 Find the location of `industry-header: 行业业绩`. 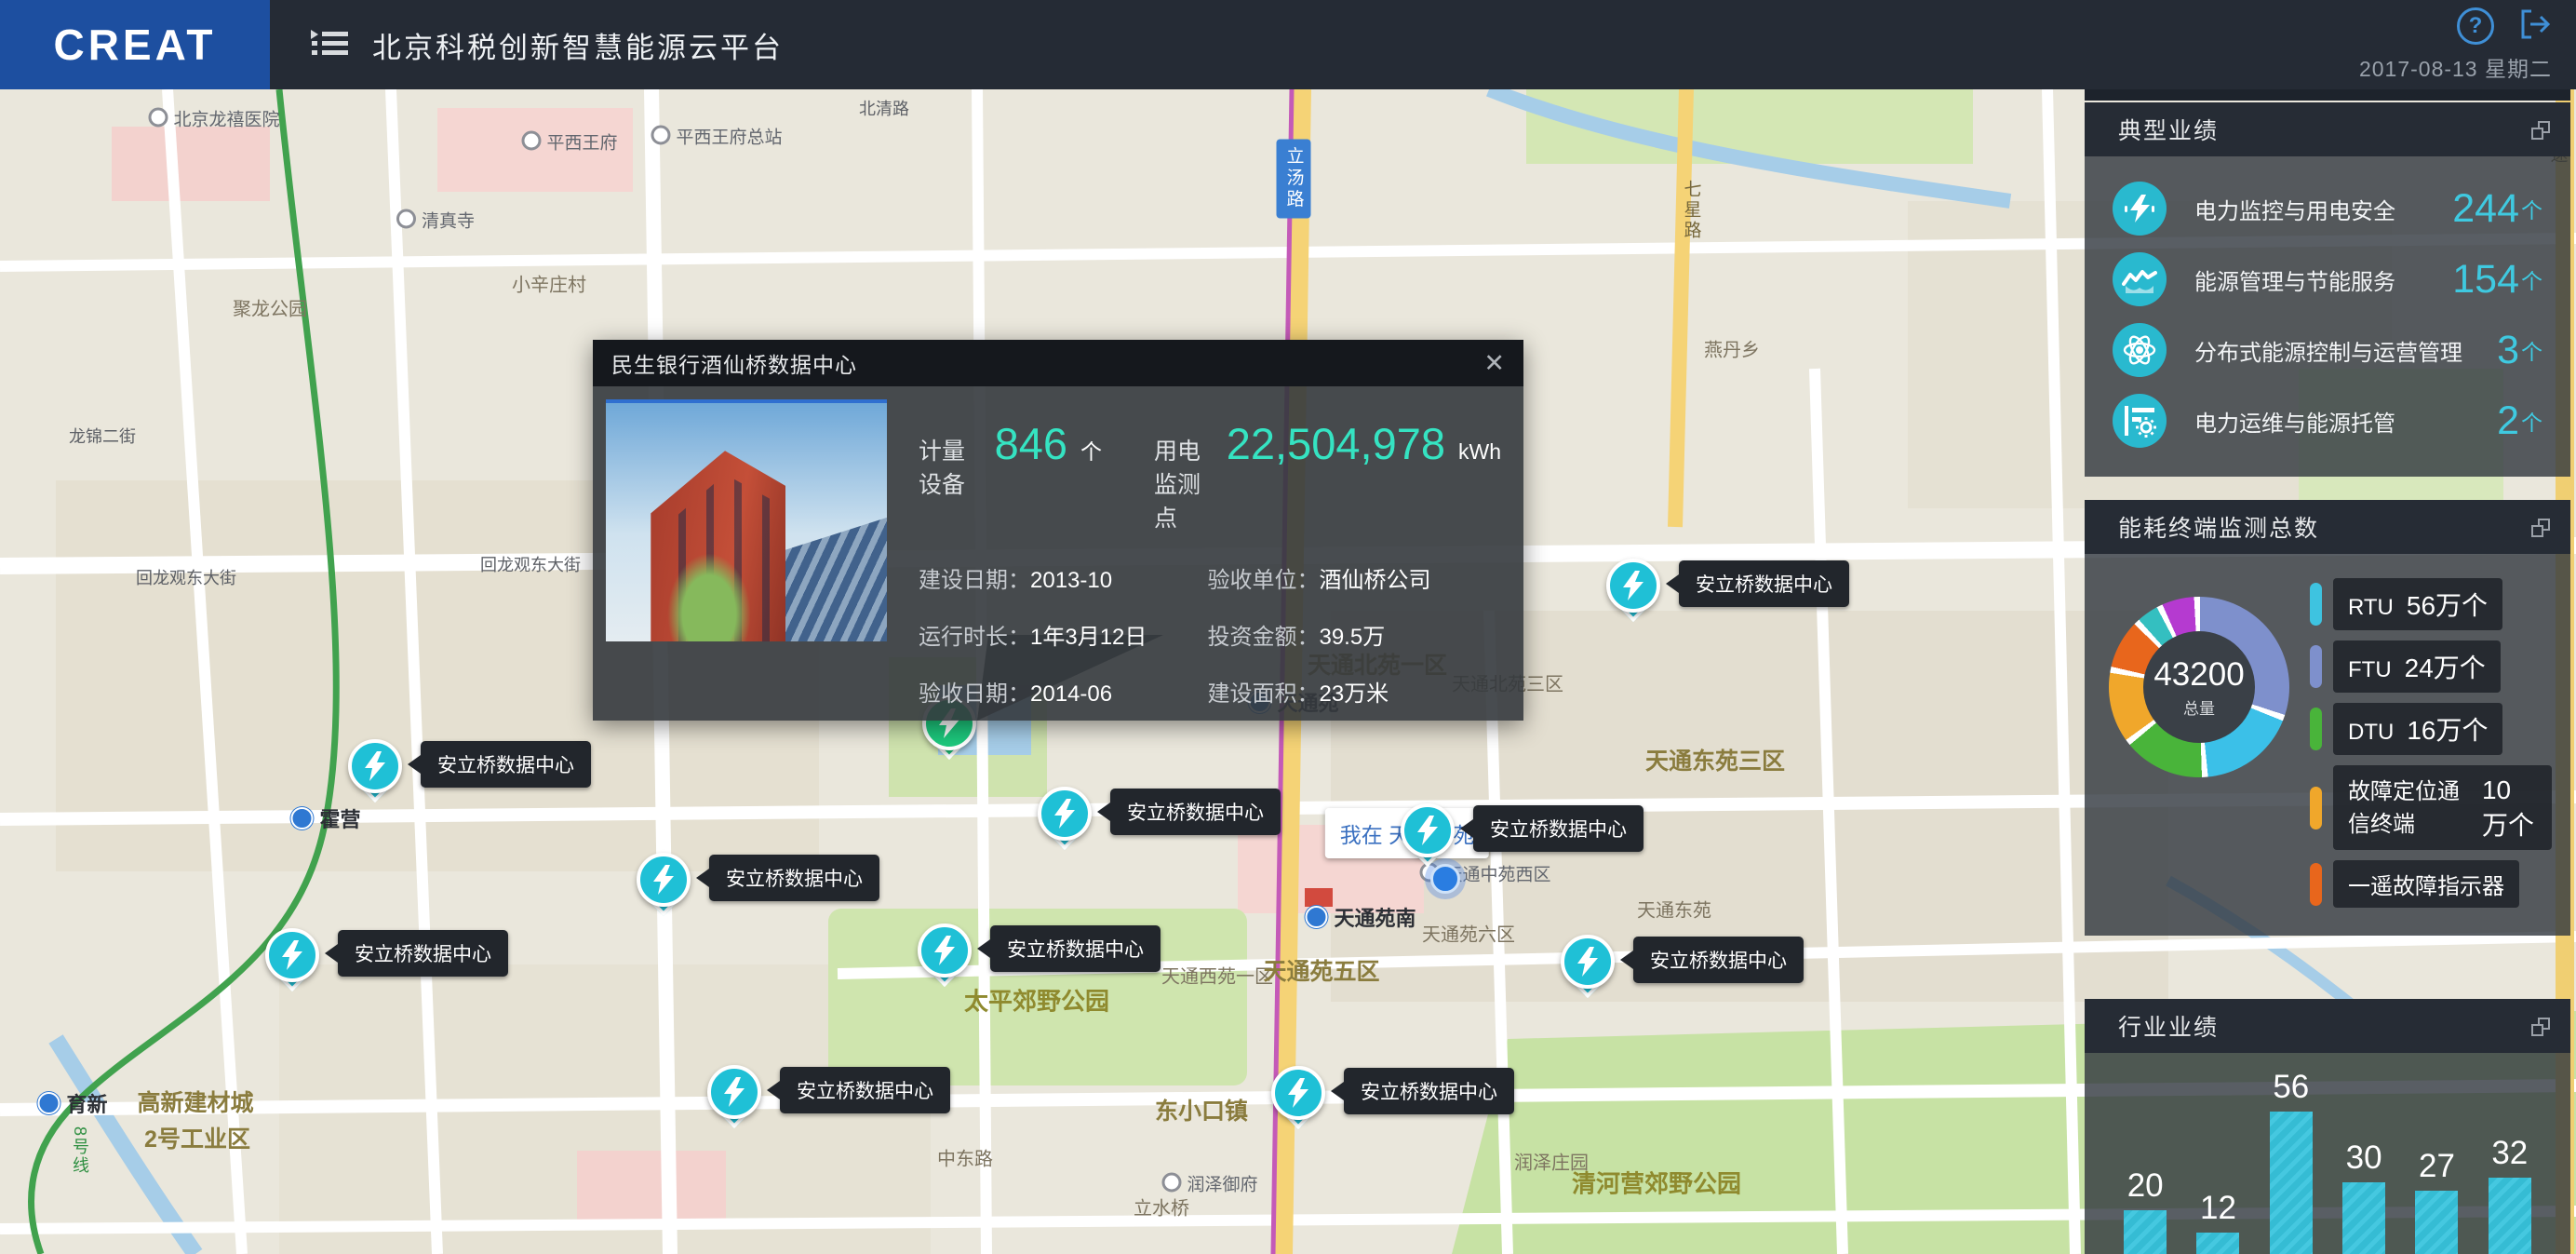

industry-header: 行业业绩 is located at coordinates (2327, 1026).